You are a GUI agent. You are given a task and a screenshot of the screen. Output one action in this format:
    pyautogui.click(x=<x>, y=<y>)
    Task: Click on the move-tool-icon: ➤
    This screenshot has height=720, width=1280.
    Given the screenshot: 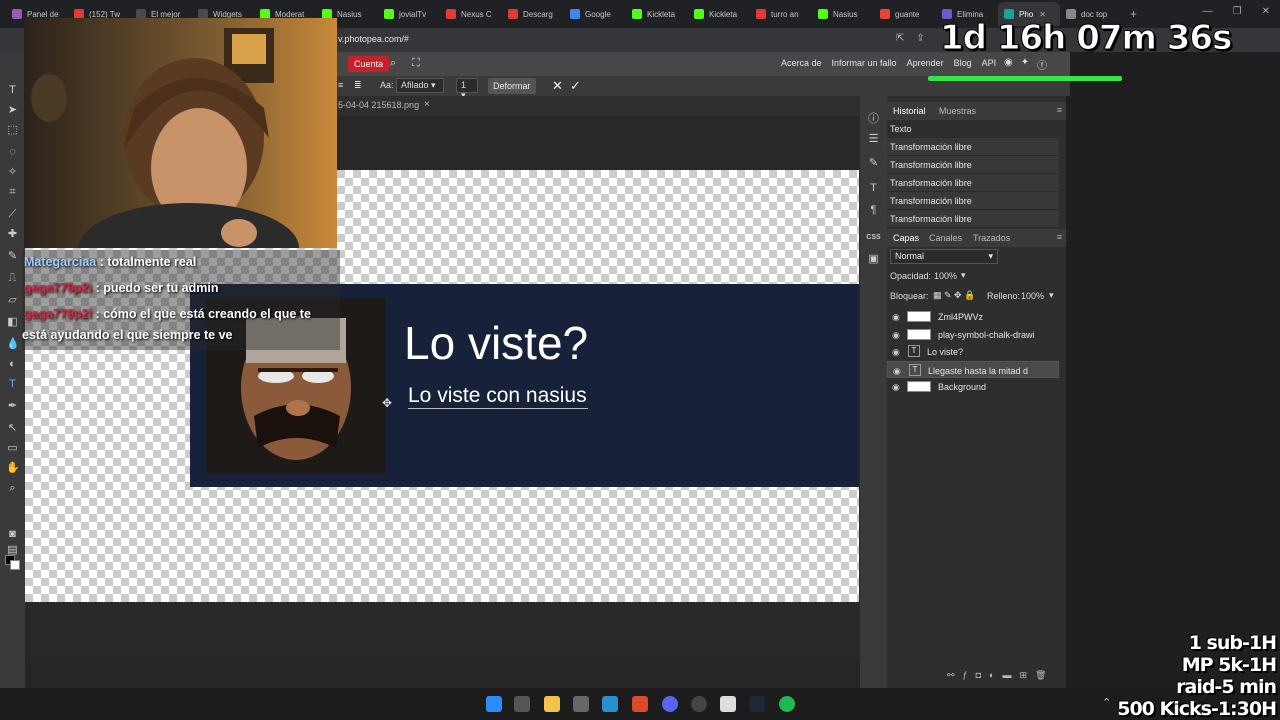 What is the action you would take?
    pyautogui.click(x=12, y=110)
    